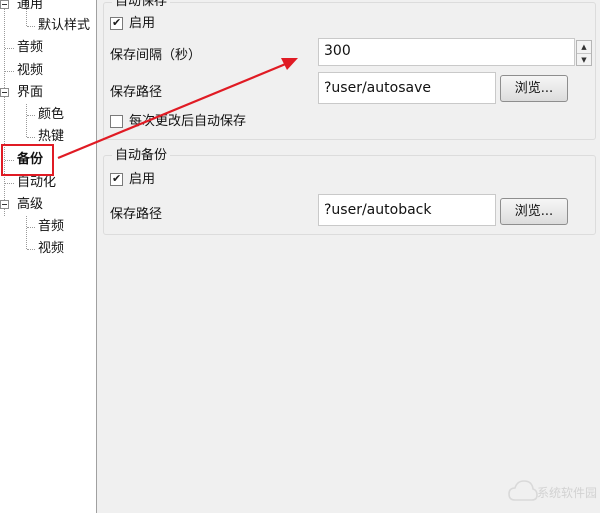 The width and height of the screenshot is (600, 513). Describe the element at coordinates (141, 156) in the screenshot. I see `autobackup-group-title: 自动备份` at that location.